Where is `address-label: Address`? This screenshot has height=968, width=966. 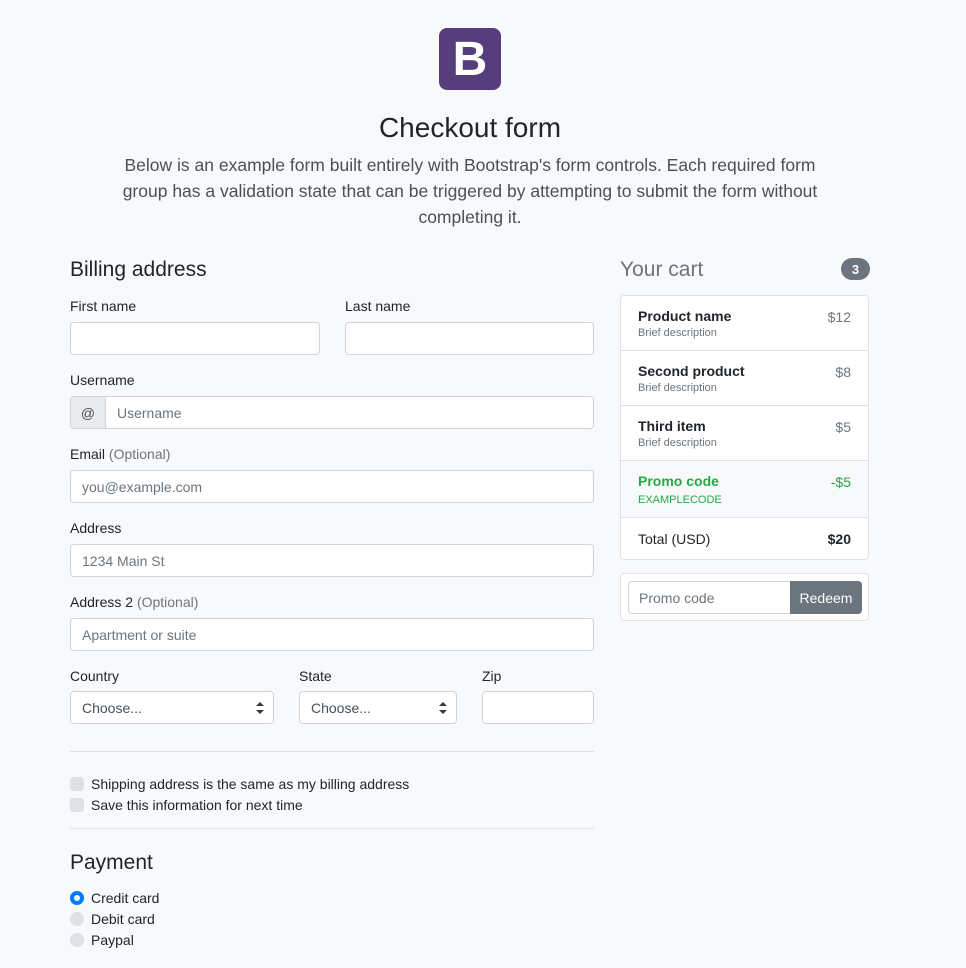
address-label: Address is located at coordinates (96, 528).